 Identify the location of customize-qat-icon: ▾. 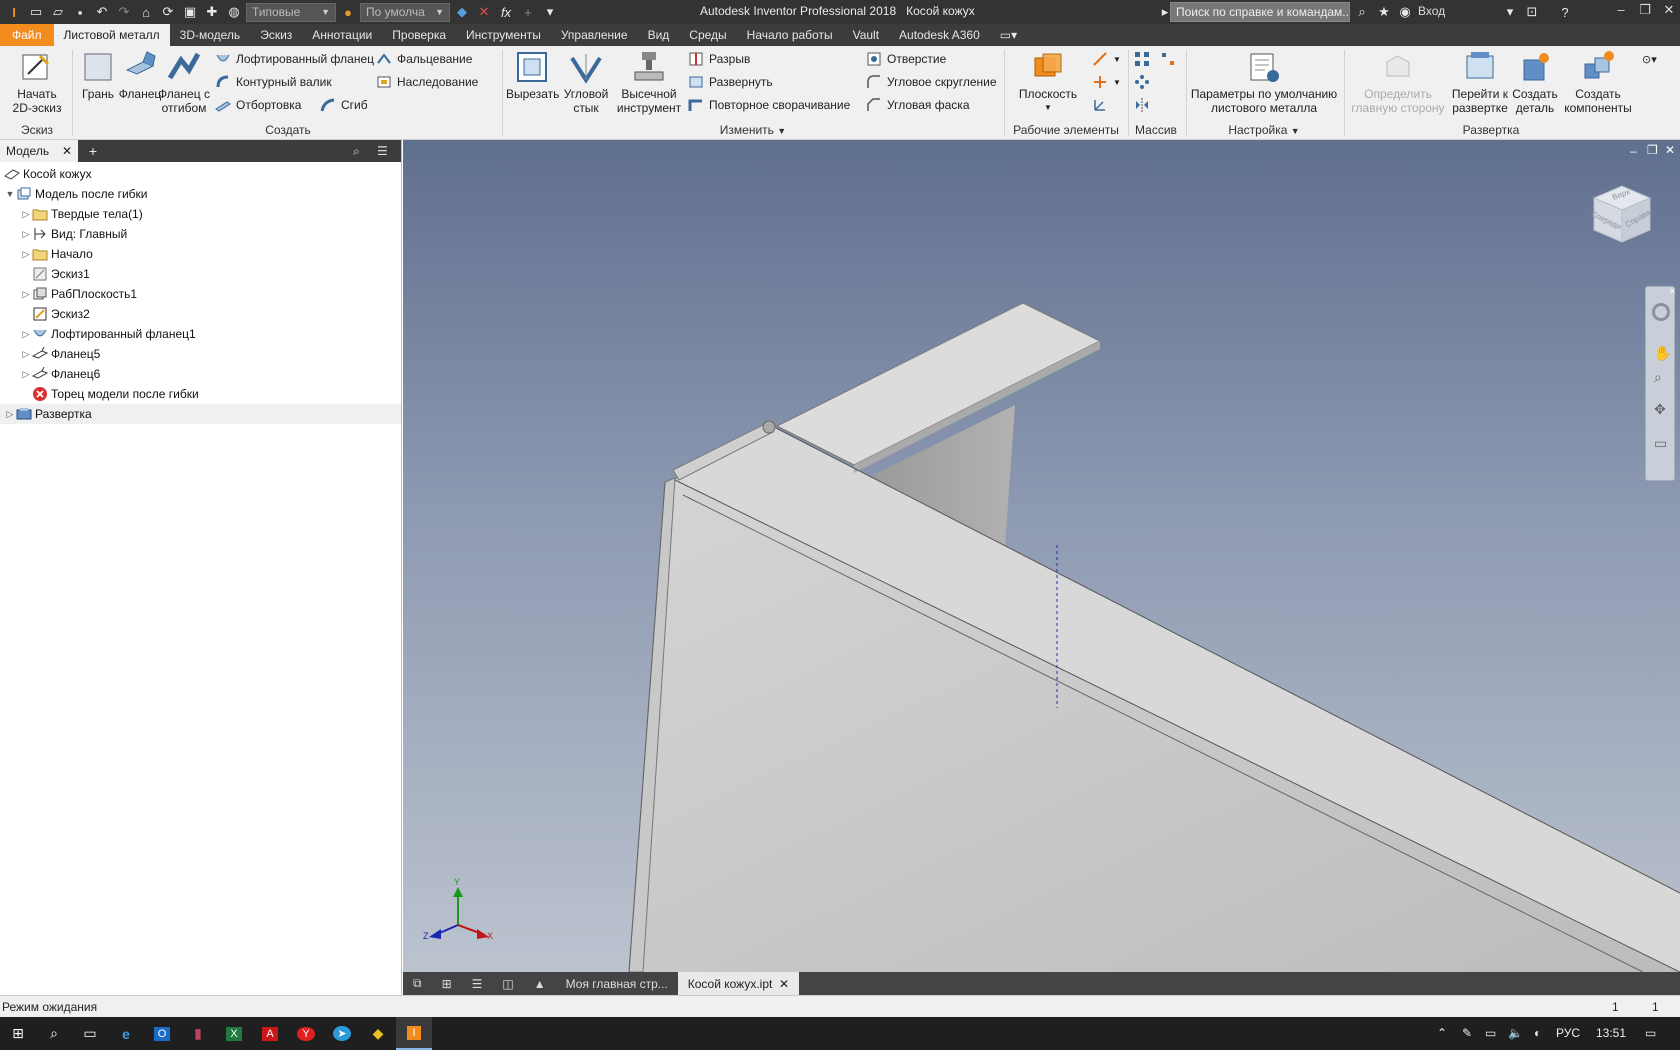
(550, 12).